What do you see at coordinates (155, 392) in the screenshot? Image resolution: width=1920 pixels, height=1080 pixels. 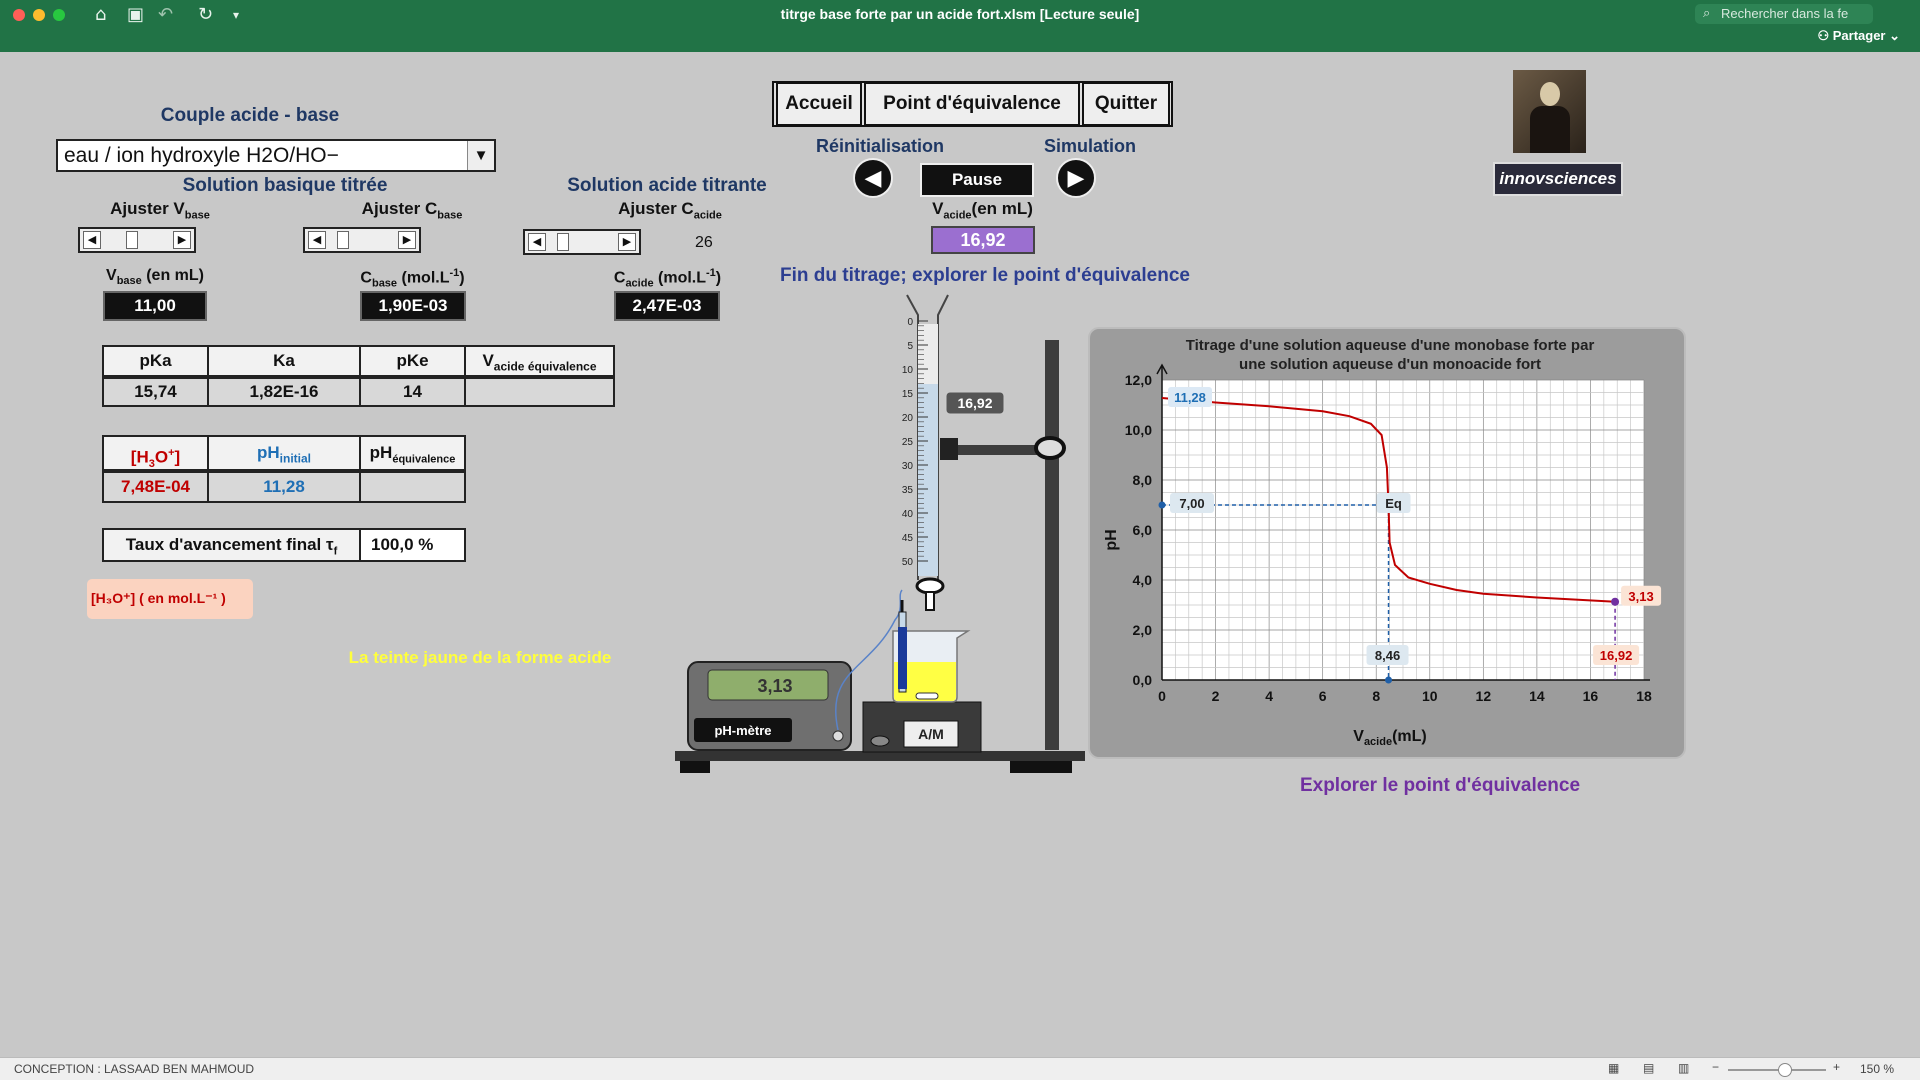 I see `pka-value: 15,74` at bounding box center [155, 392].